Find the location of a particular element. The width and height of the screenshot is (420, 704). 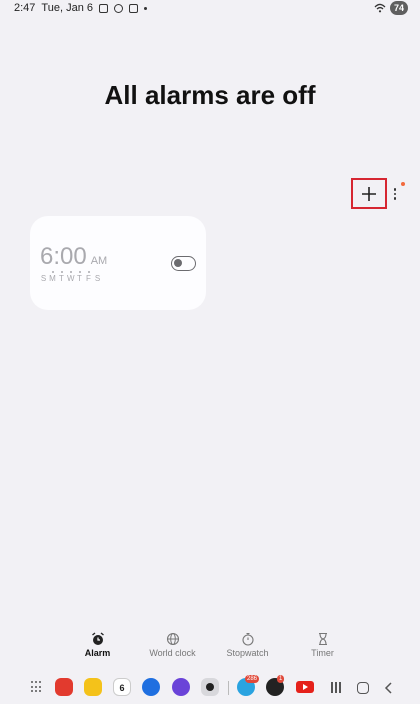

status-right: 74 is located at coordinates (391, 8).